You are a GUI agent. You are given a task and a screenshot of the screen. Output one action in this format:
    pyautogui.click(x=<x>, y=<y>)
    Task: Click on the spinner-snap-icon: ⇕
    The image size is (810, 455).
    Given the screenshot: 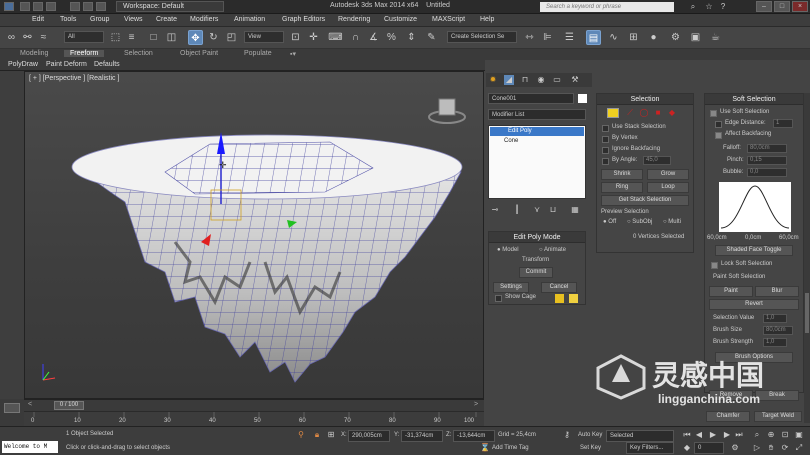 What is the action you would take?
    pyautogui.click(x=411, y=37)
    